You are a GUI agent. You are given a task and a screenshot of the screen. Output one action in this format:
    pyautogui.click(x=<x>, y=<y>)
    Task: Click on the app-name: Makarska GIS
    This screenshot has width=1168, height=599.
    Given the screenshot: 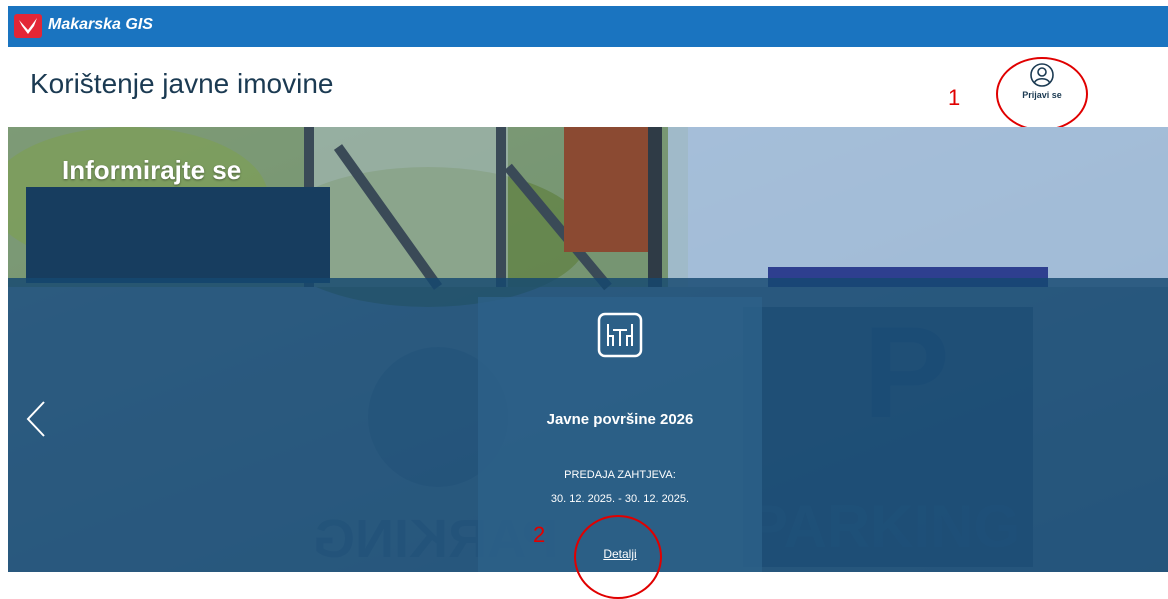 What is the action you would take?
    pyautogui.click(x=100, y=25)
    